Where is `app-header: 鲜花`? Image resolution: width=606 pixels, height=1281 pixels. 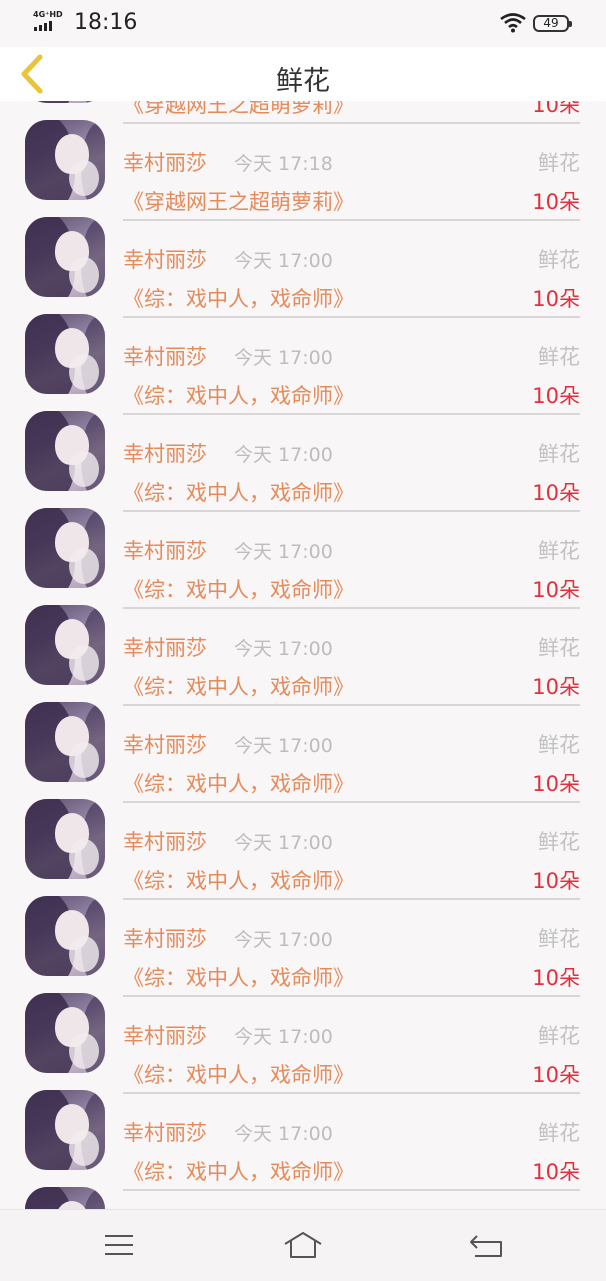 app-header: 鲜花 is located at coordinates (303, 74).